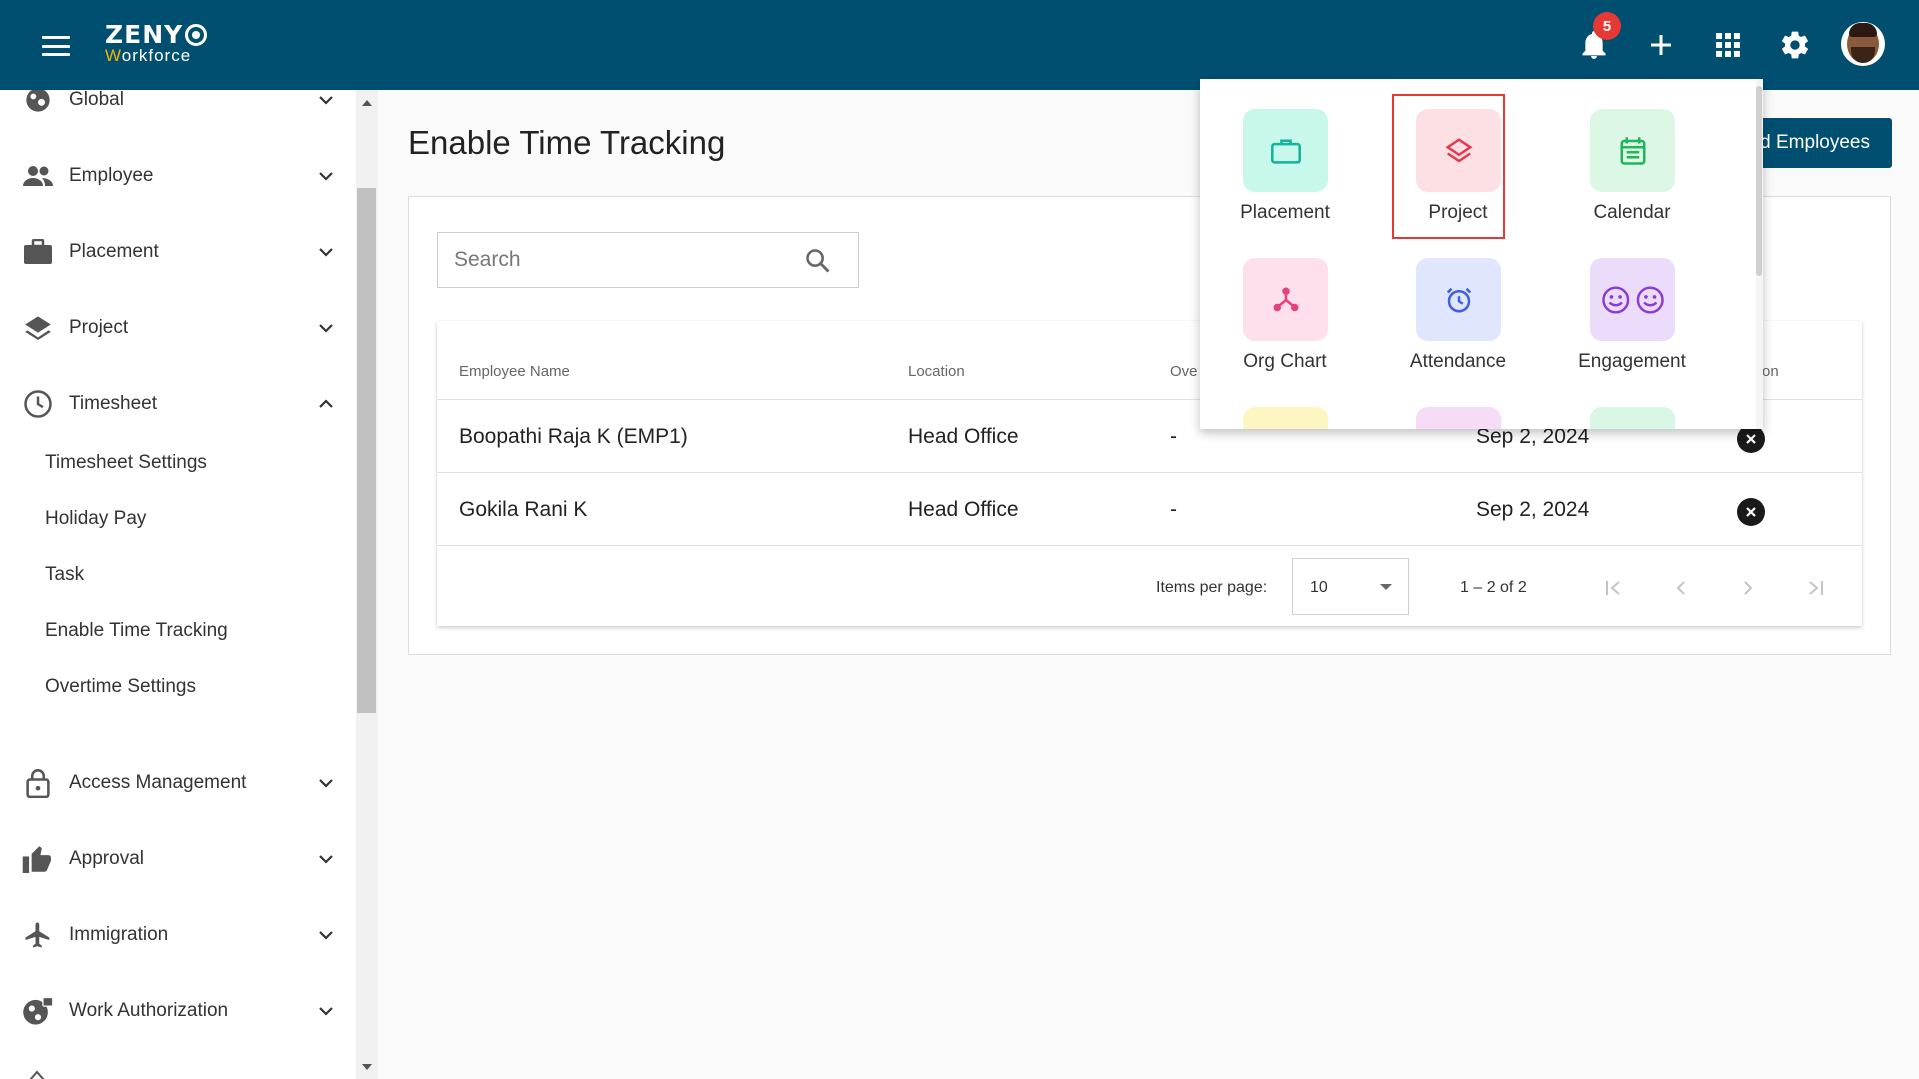 The width and height of the screenshot is (1919, 1079). I want to click on logo: ZENY Workforce, so click(156, 42).